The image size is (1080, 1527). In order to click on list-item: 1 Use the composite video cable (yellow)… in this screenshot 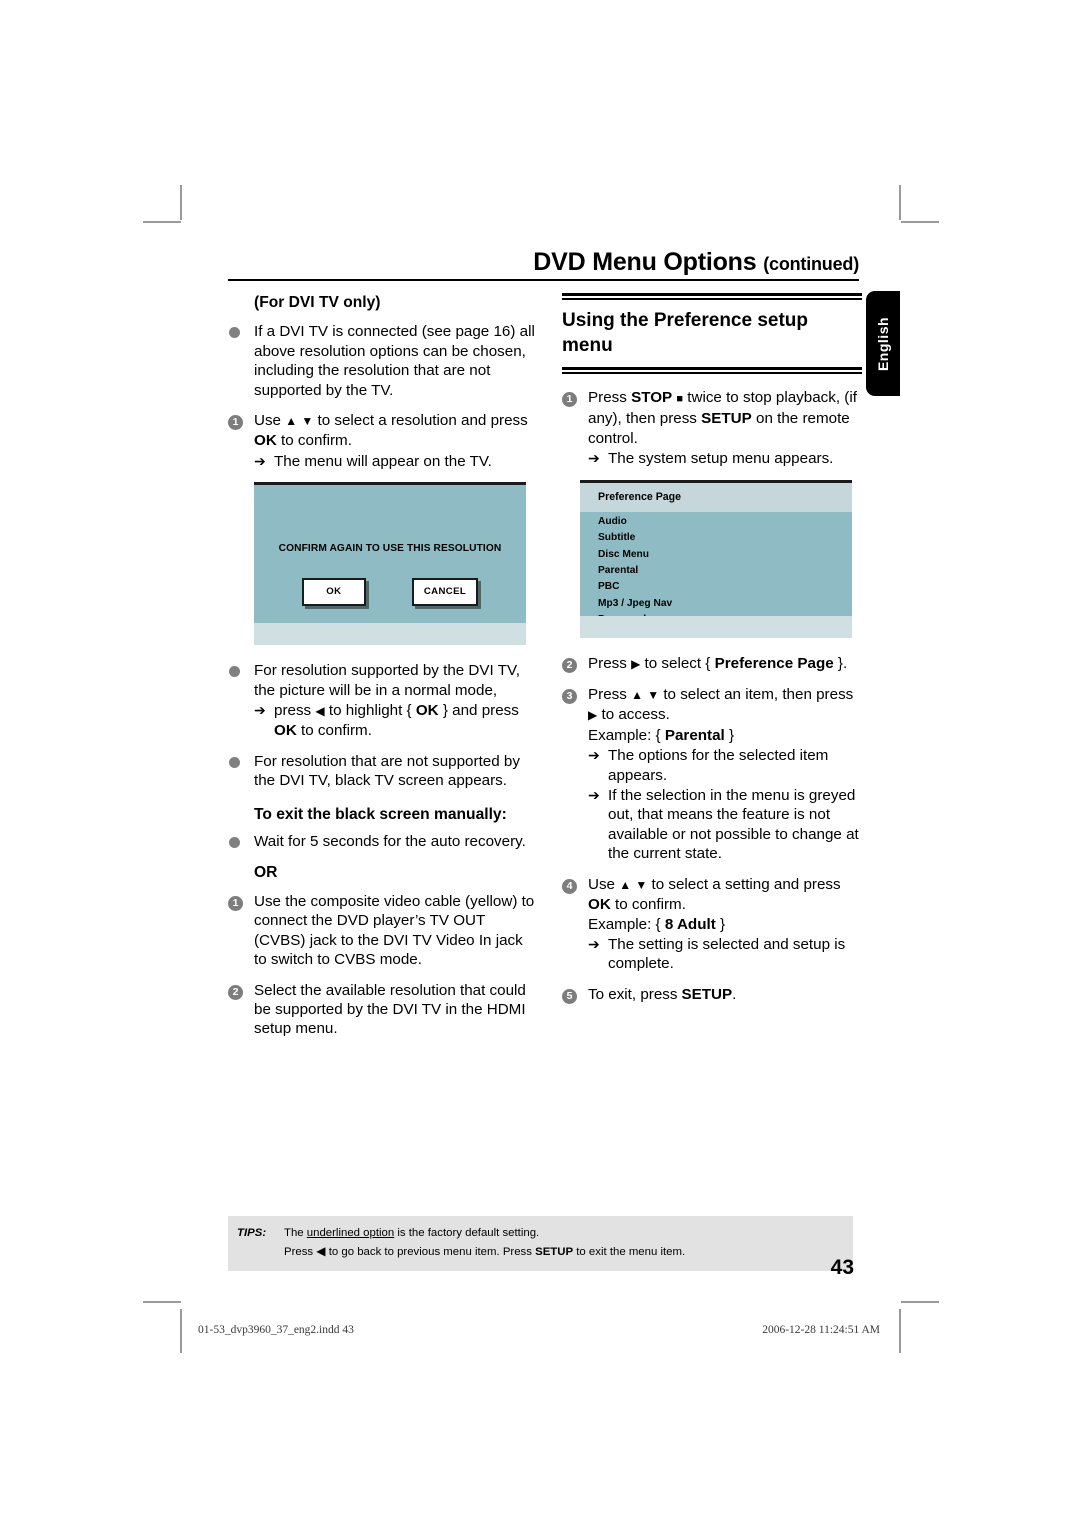, I will do `click(383, 931)`.